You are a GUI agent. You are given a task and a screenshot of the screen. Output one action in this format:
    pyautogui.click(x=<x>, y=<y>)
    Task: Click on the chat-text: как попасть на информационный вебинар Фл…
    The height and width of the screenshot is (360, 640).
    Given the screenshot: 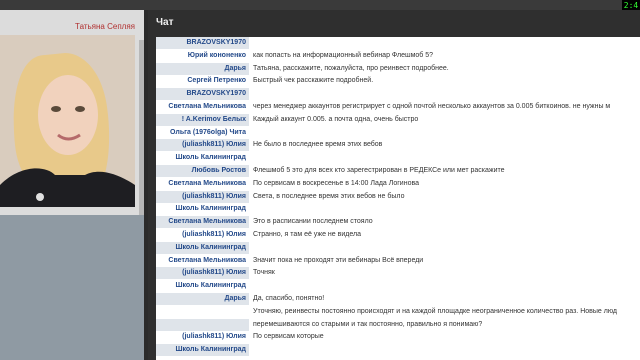 What is the action you would take?
    pyautogui.click(x=343, y=55)
    